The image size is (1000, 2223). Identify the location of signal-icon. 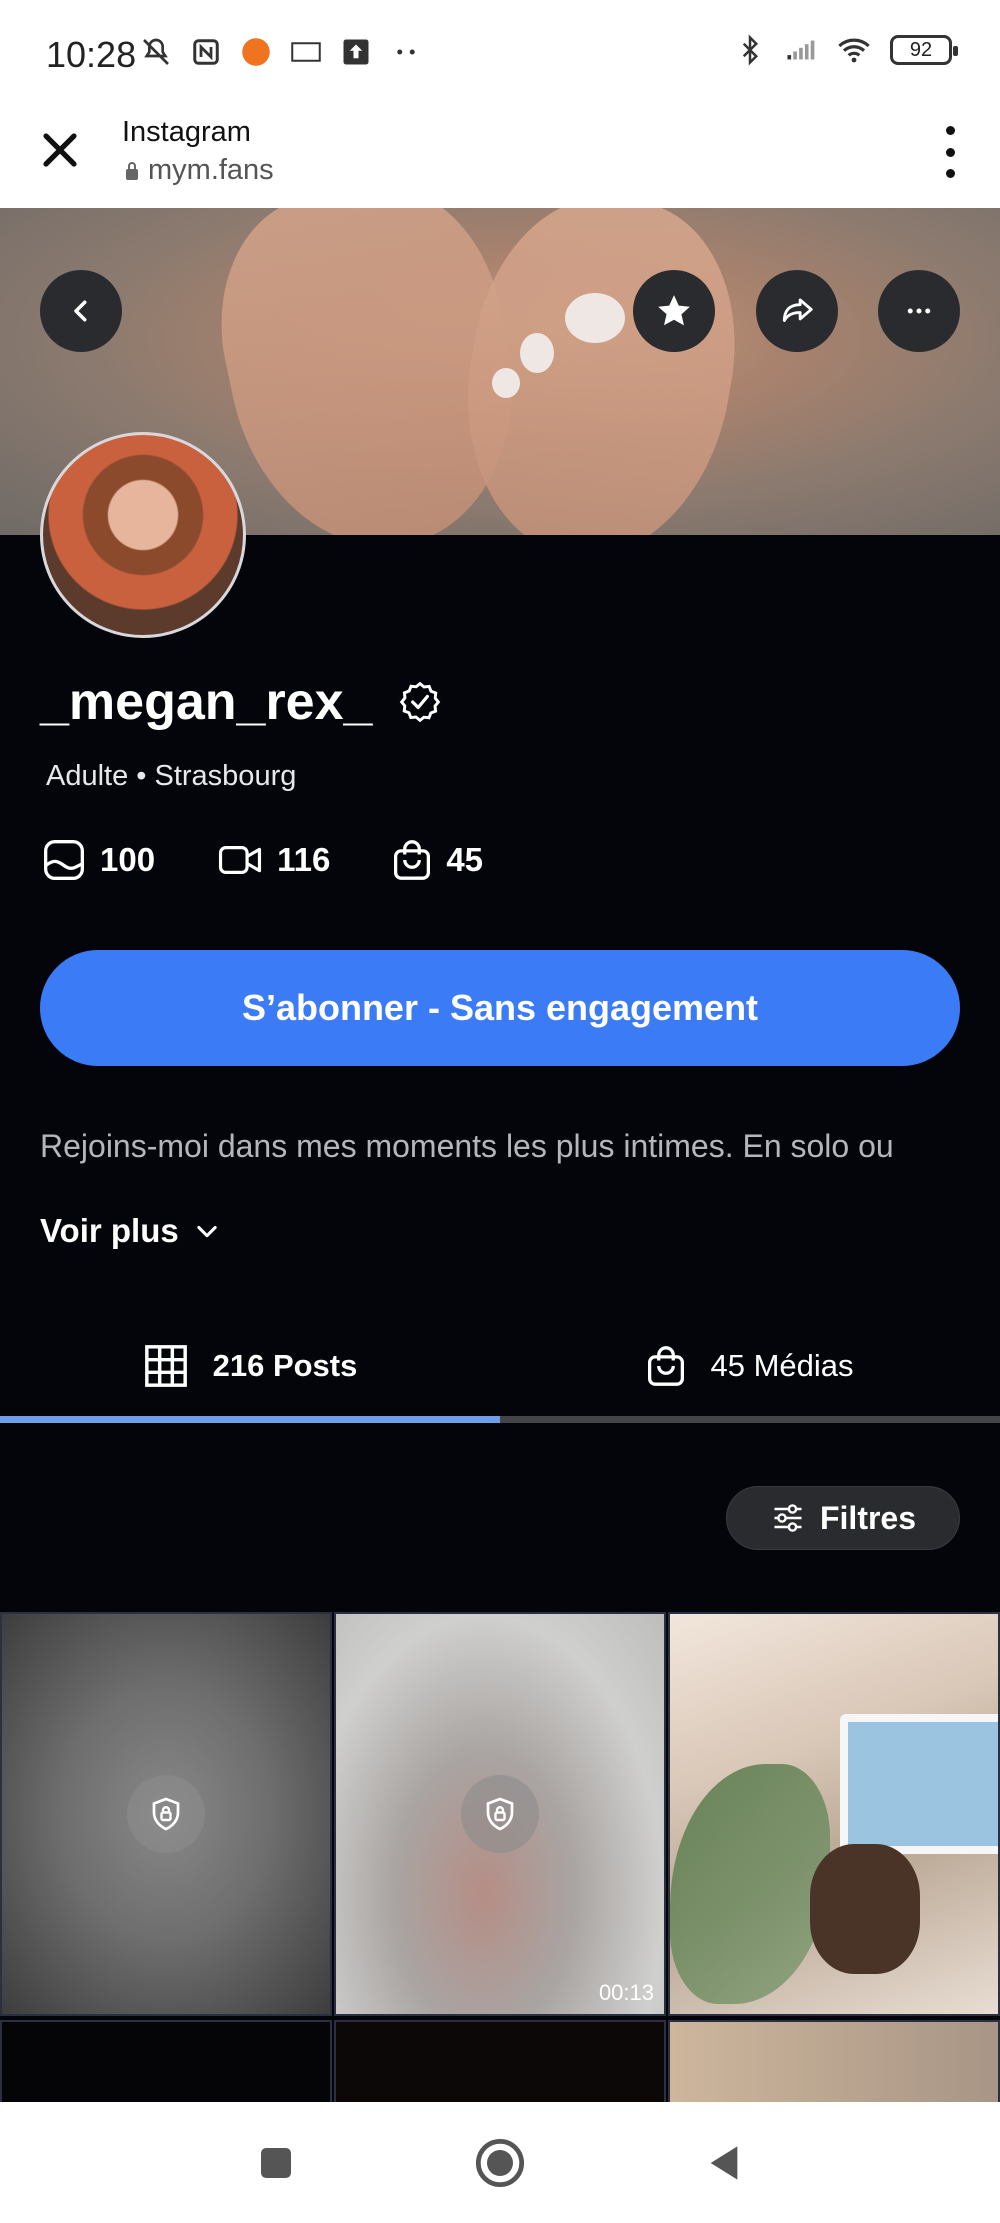
(802, 50).